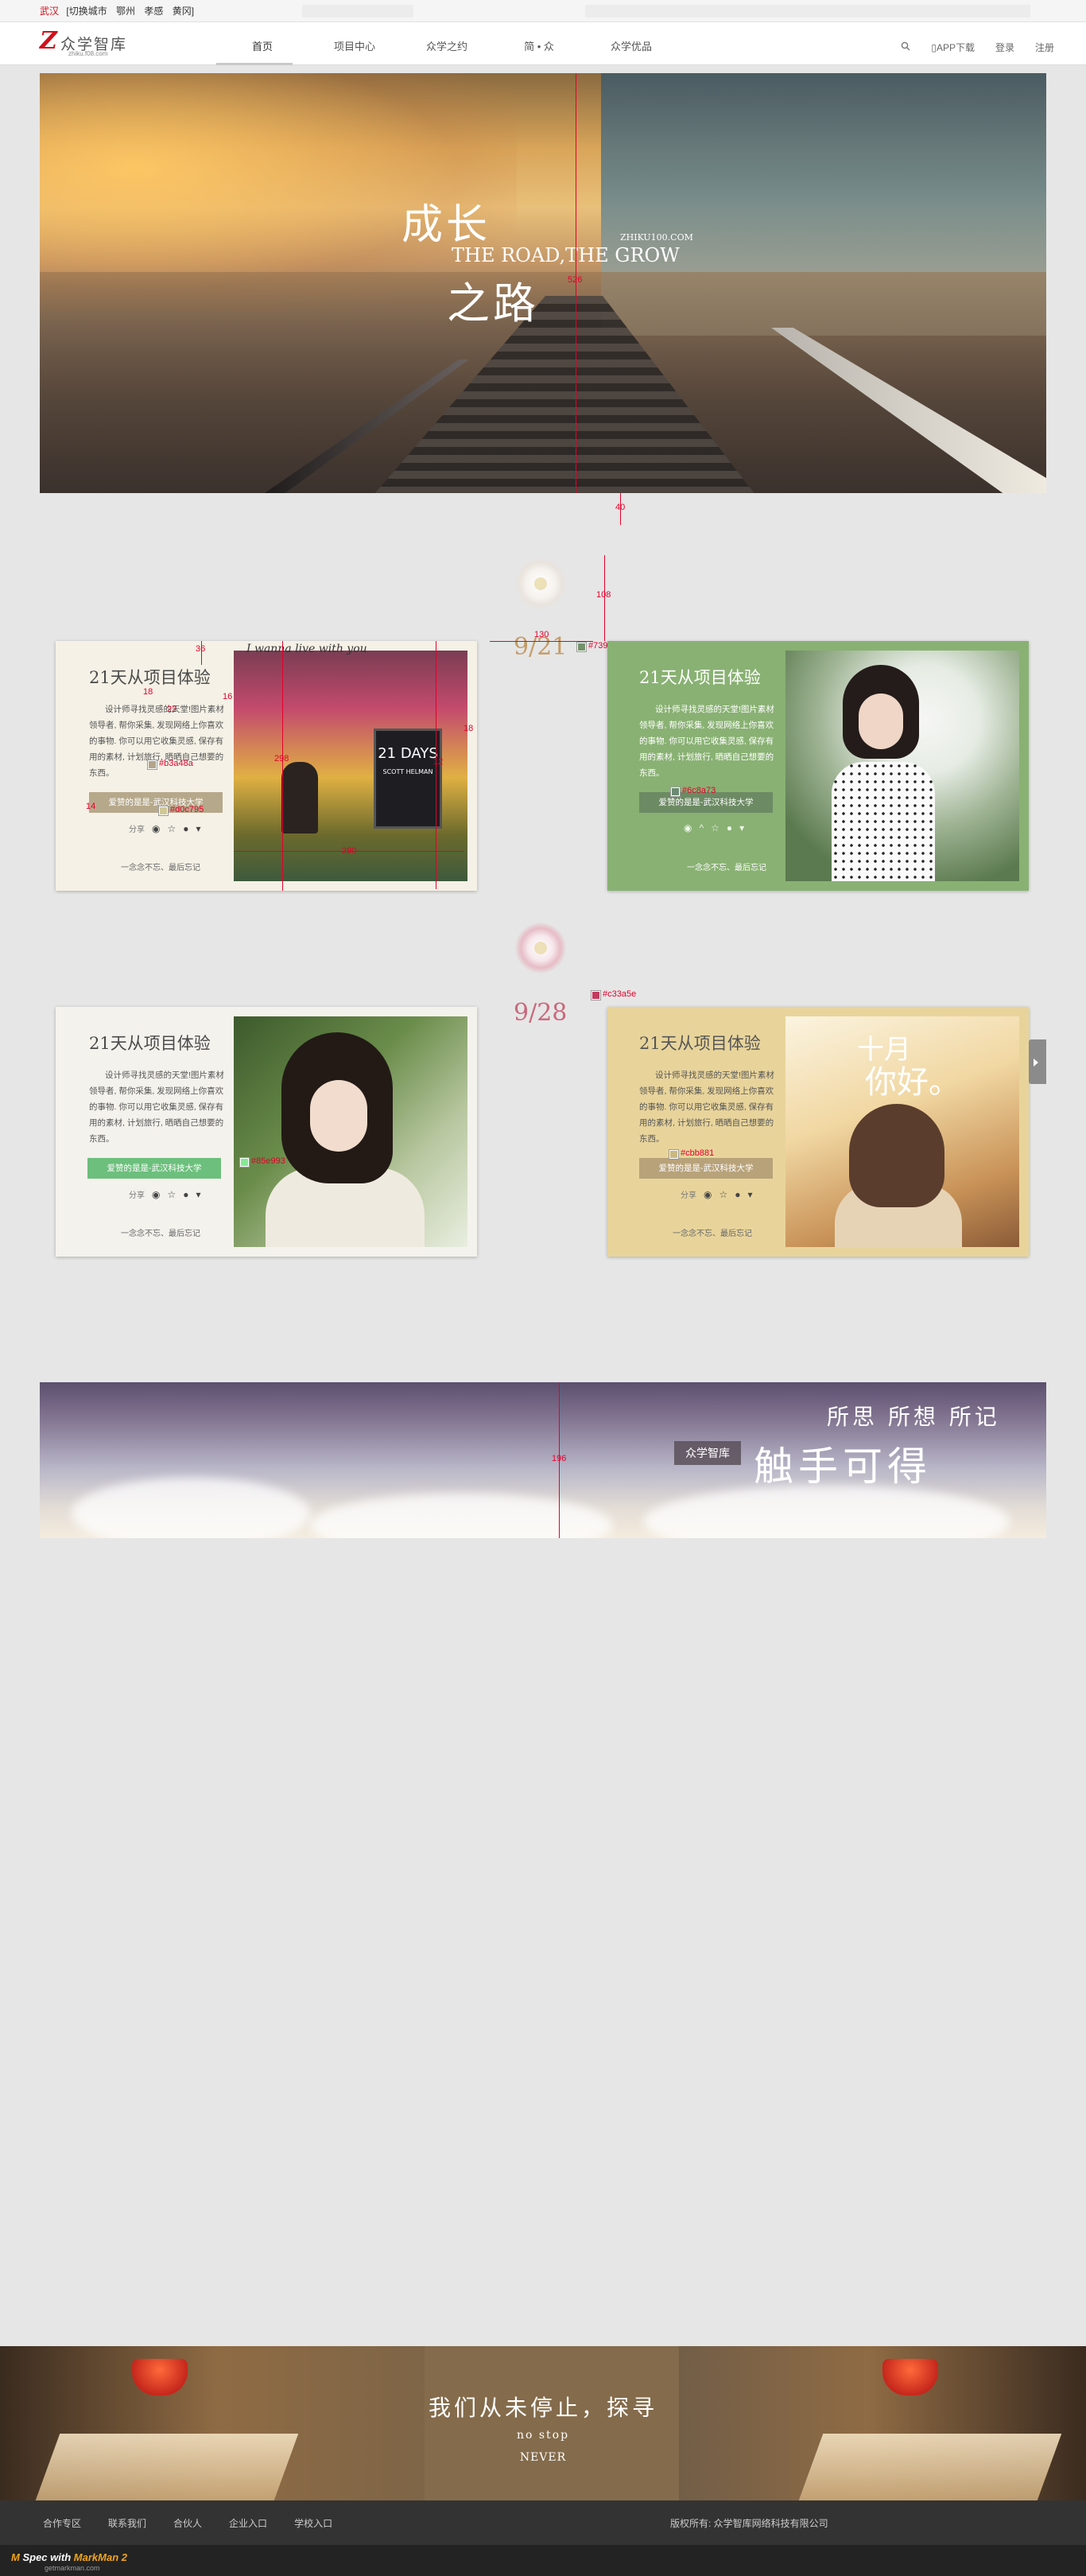 The image size is (1086, 2576). Describe the element at coordinates (248, 2523) in the screenshot. I see `footer-link-enterprise: 企业入口` at that location.